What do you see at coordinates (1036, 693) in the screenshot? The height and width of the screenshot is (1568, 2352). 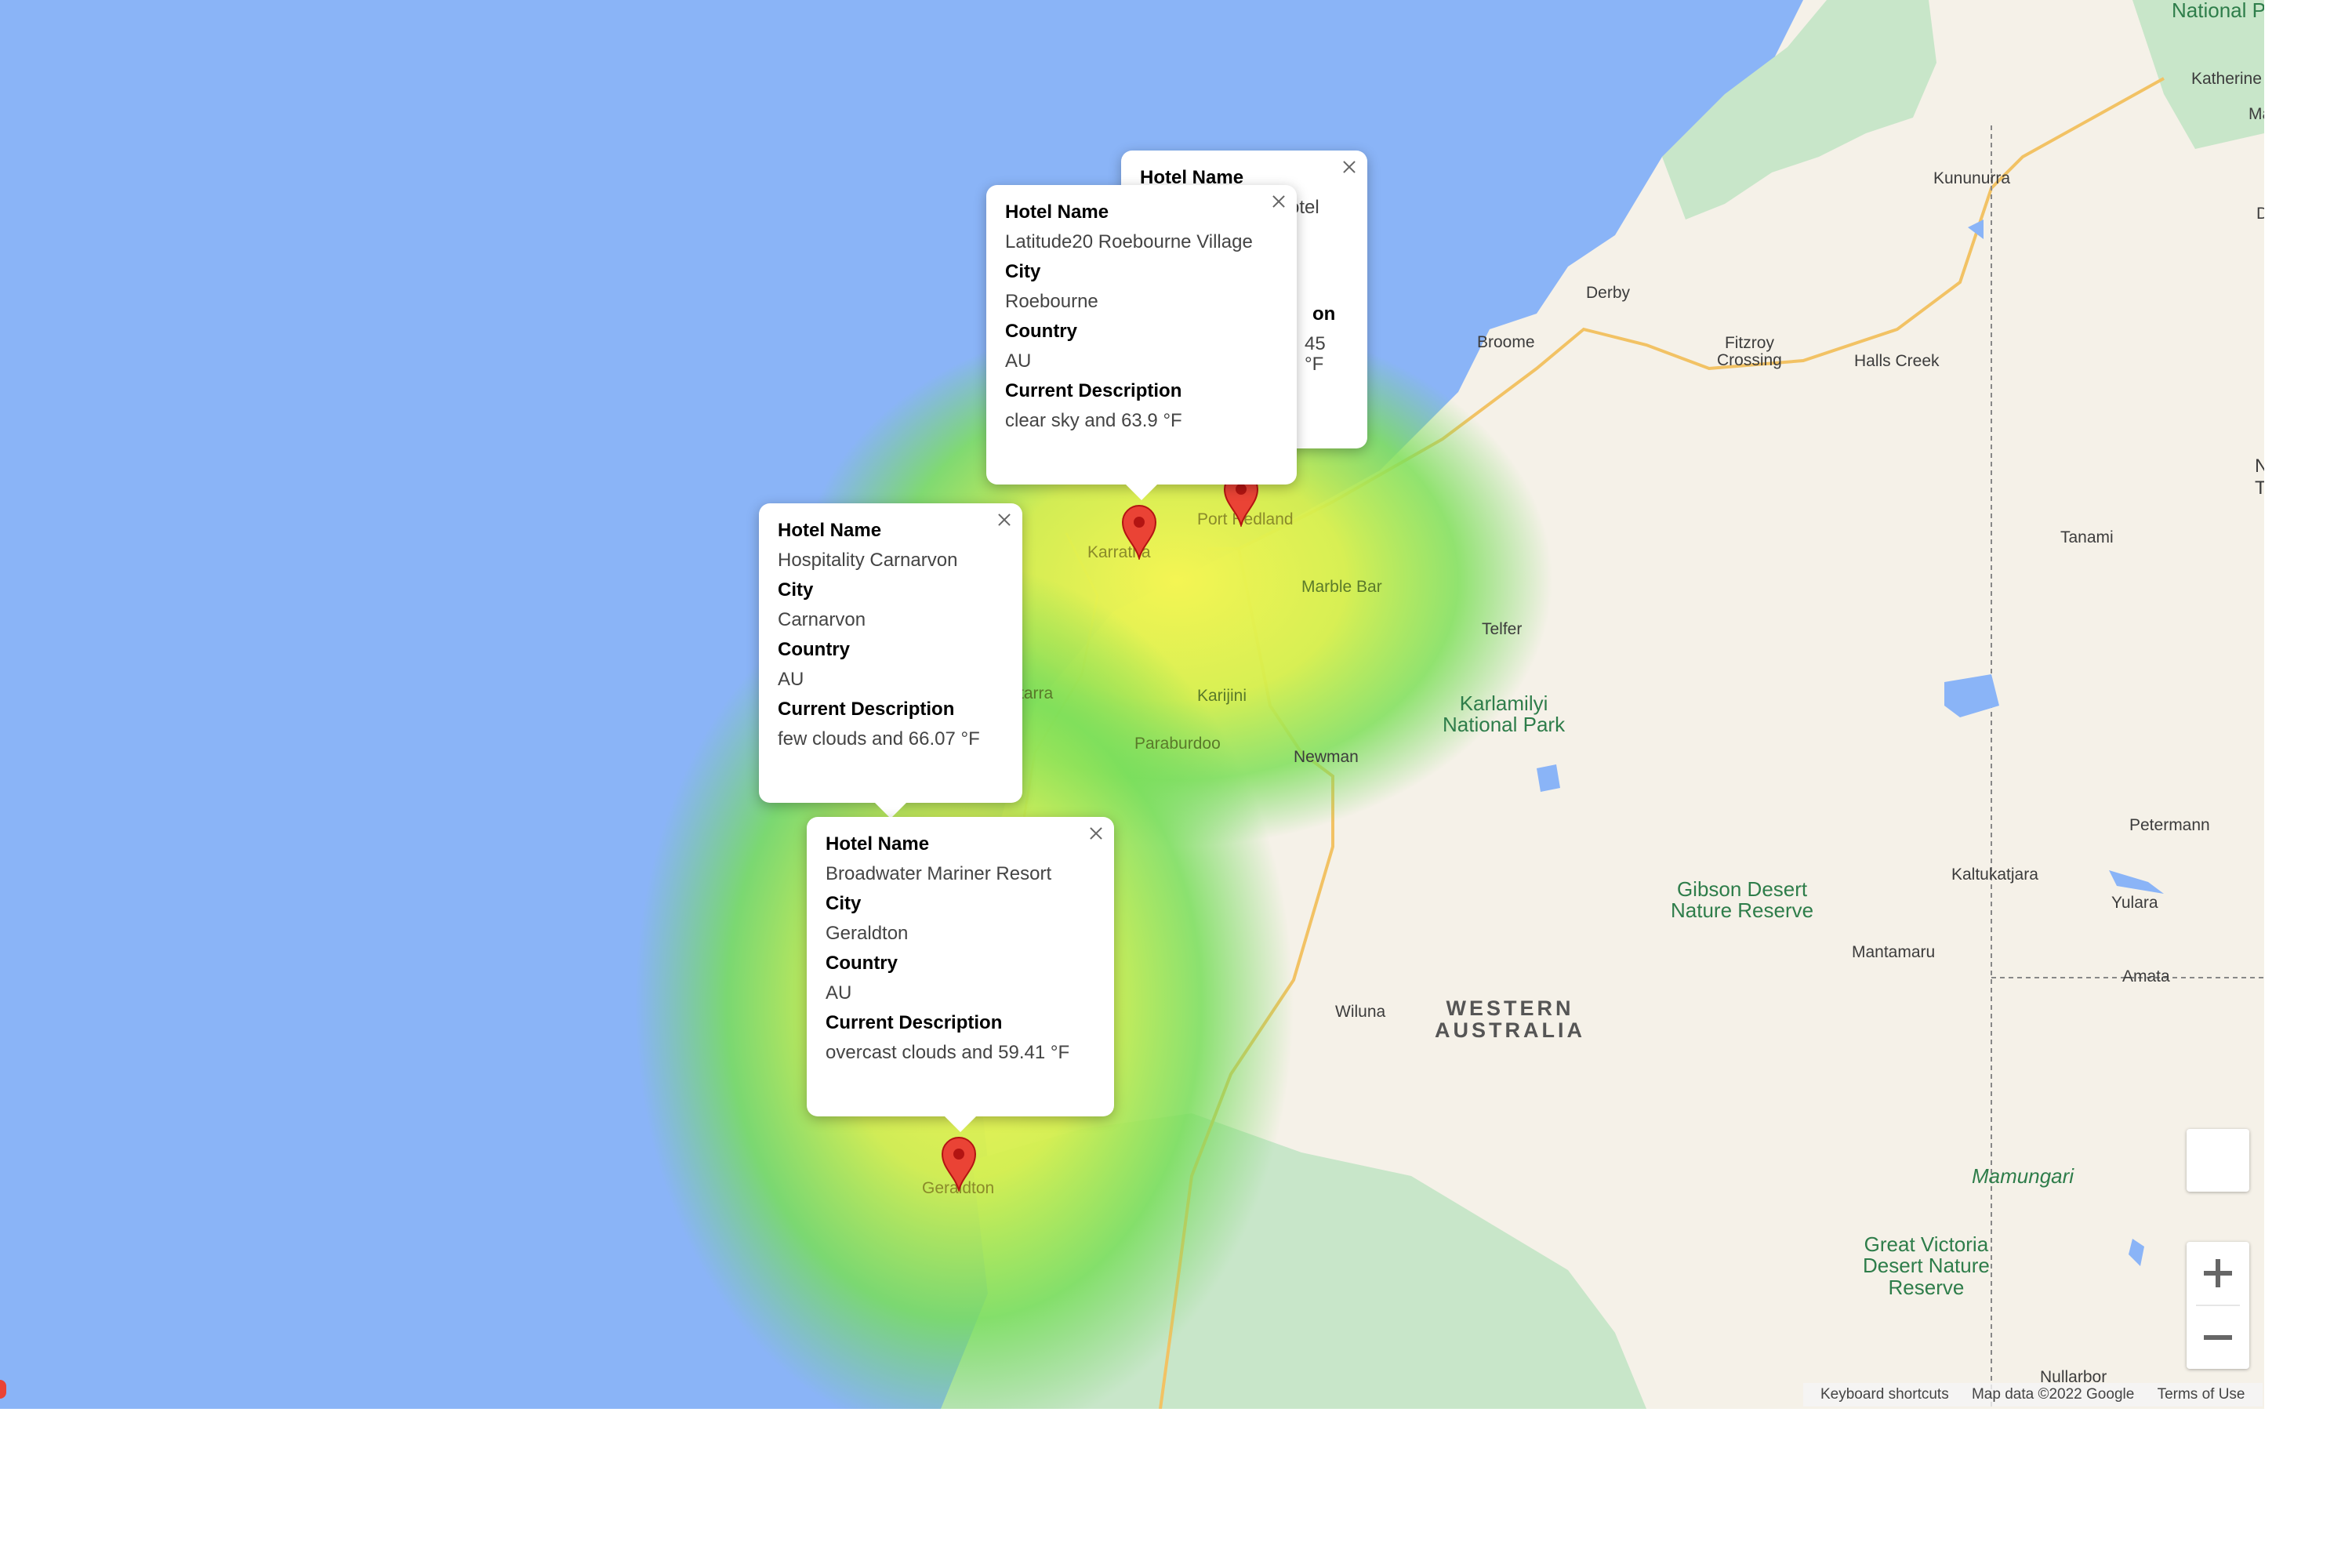 I see `label-tarra-partial: tarra` at bounding box center [1036, 693].